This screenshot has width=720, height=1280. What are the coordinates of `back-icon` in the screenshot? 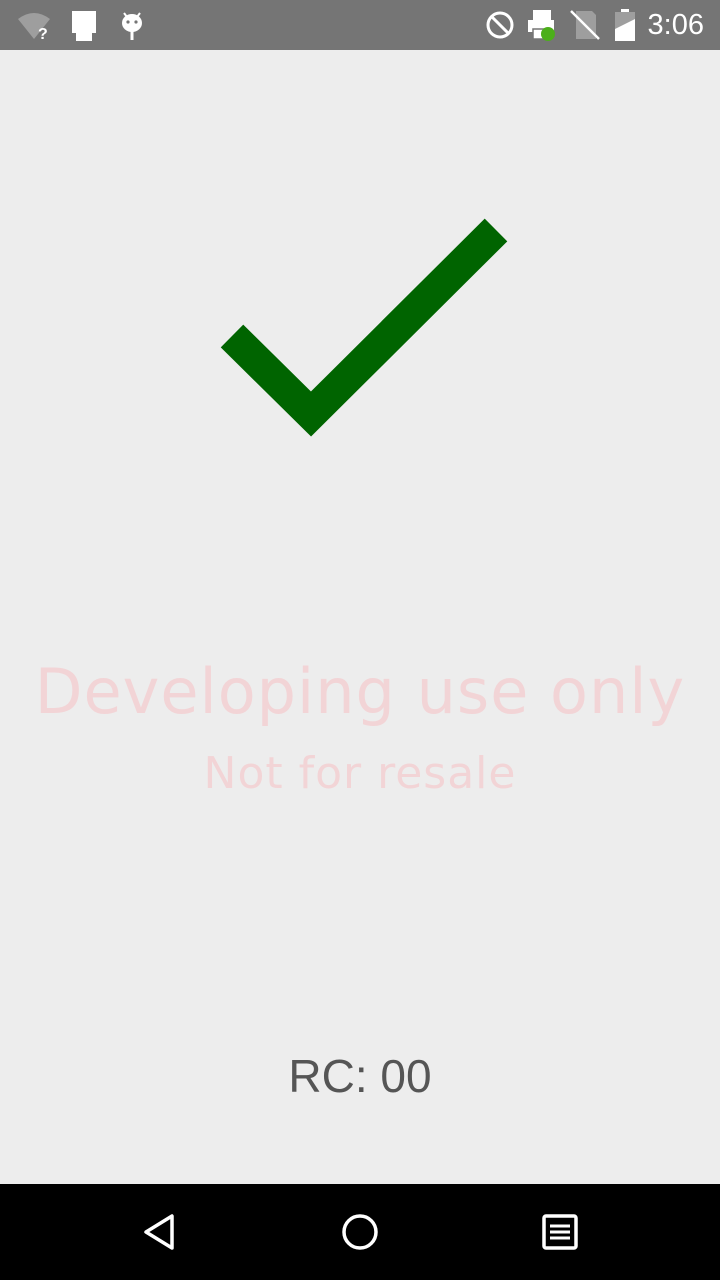 It's located at (160, 1232).